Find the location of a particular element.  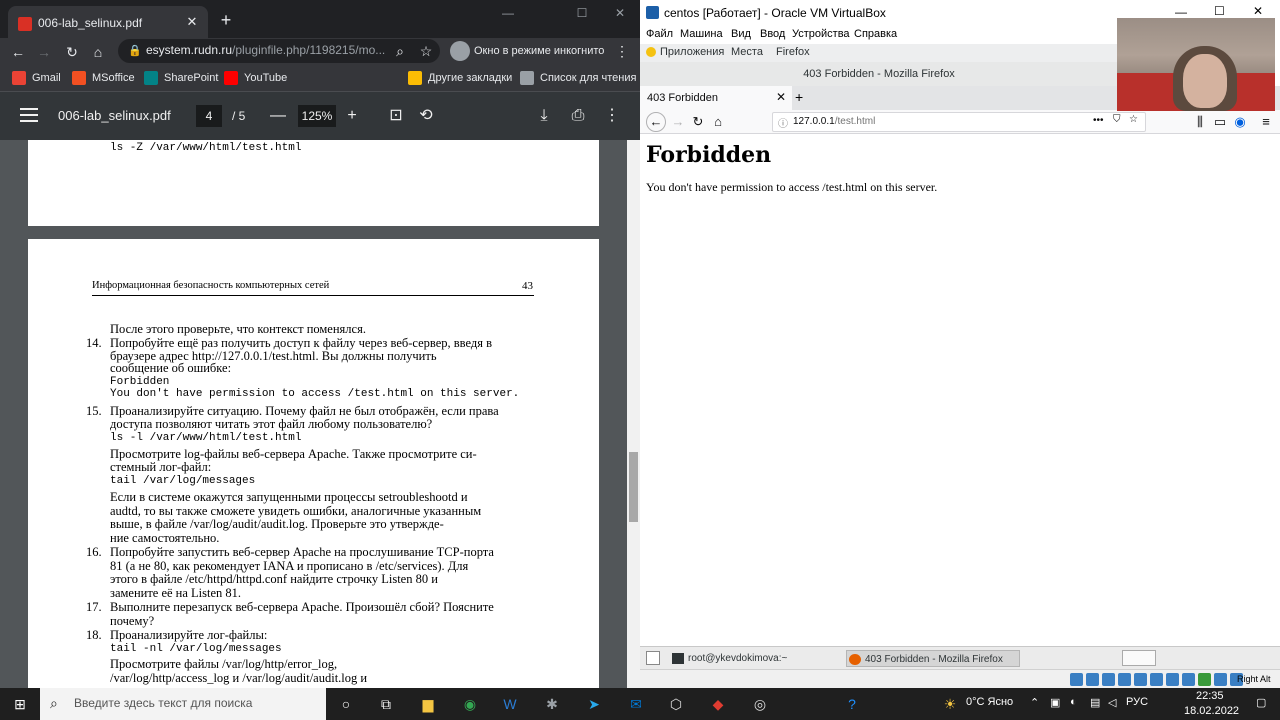

chrome-menu-icon: ⋮ is located at coordinates (622, 51).